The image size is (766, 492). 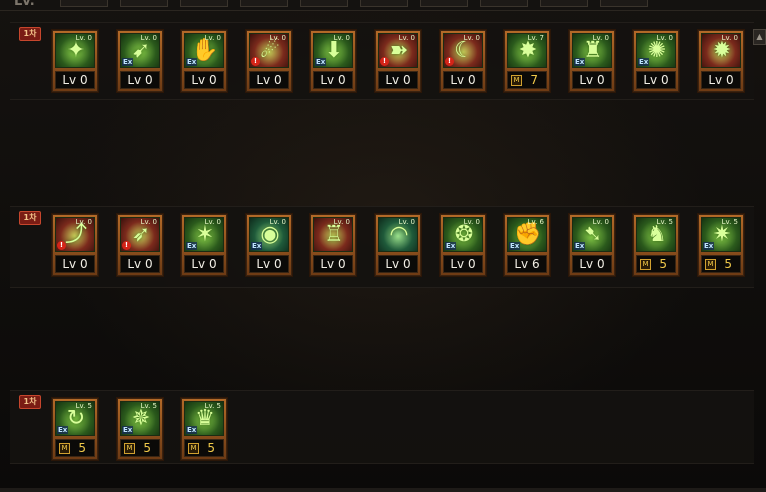 I want to click on skill-slot-skill-2: ➹ Lv. 0 Ex Lv 0, so click(x=140, y=61).